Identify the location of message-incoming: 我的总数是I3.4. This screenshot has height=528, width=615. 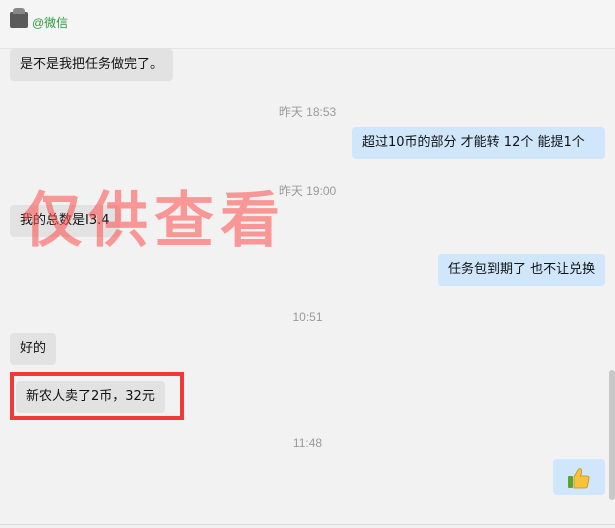
(65, 221).